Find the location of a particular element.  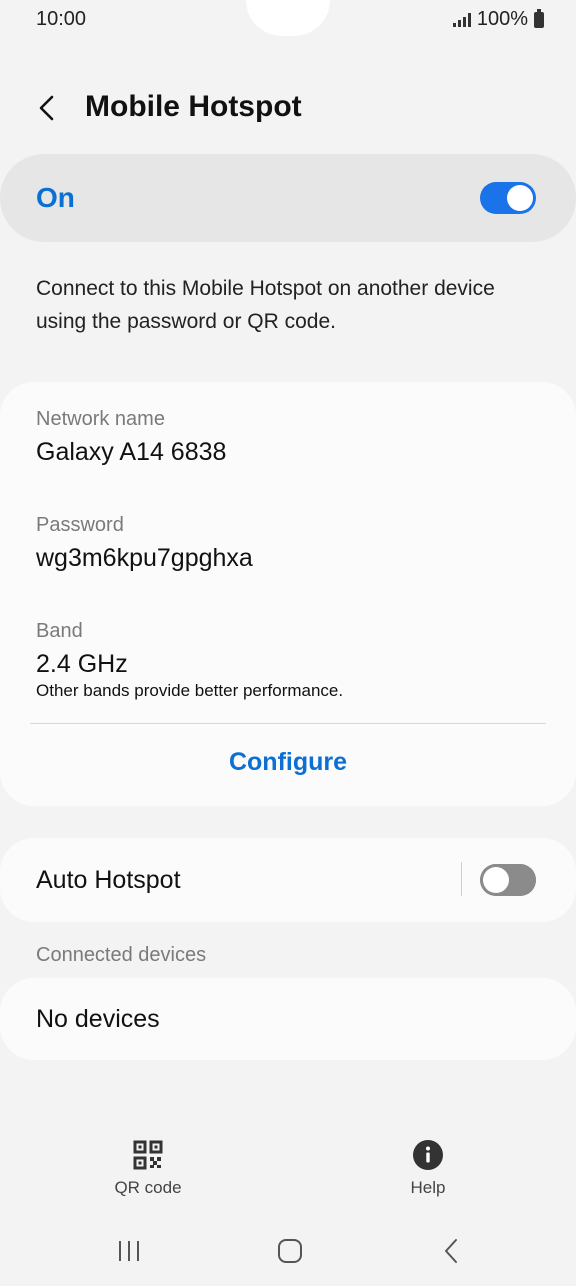

signal-icon is located at coordinates (461, 19).